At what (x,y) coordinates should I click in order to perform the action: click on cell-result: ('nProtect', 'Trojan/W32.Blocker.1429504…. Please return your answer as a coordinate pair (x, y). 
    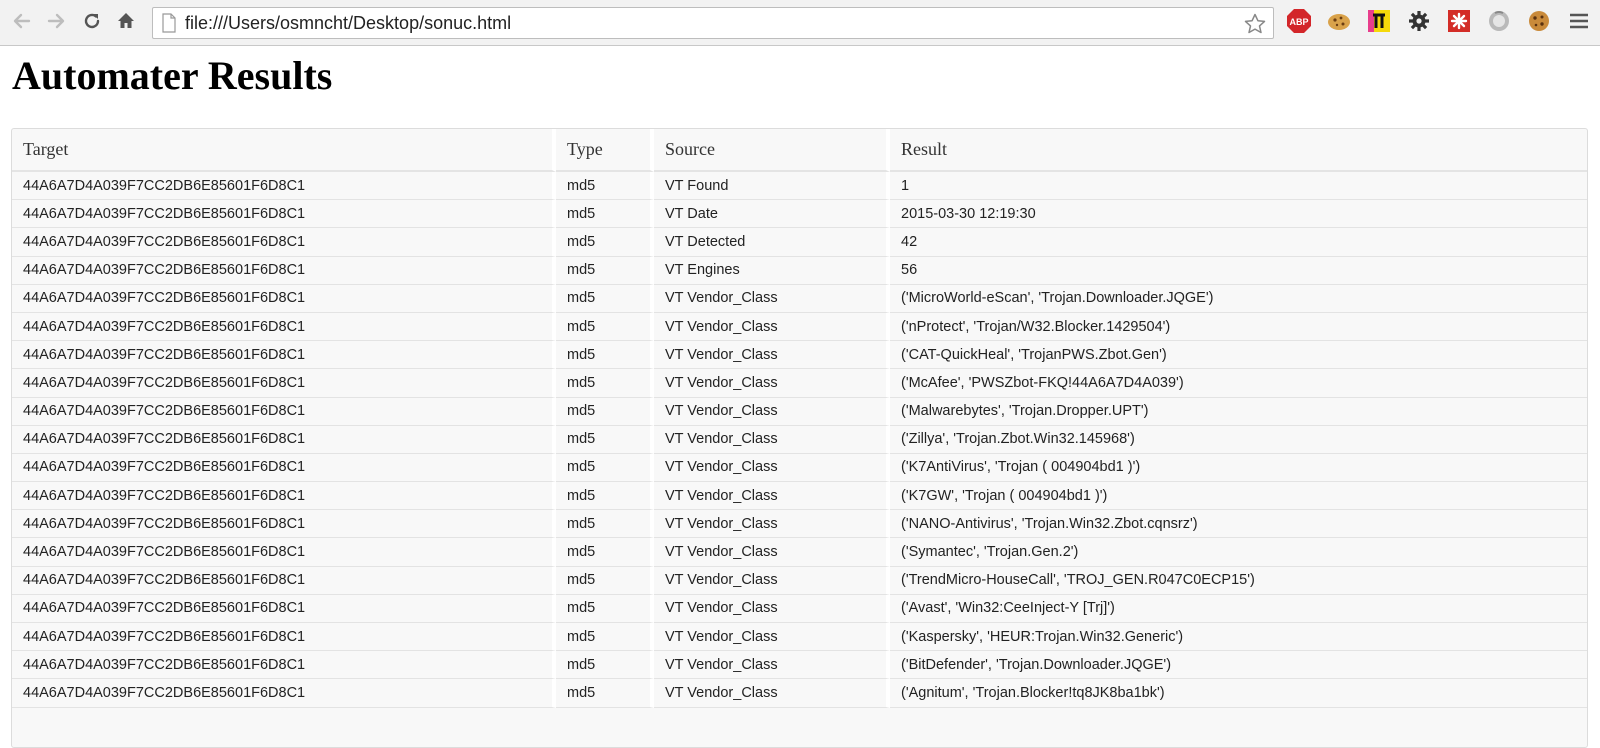
    Looking at the image, I should click on (1238, 327).